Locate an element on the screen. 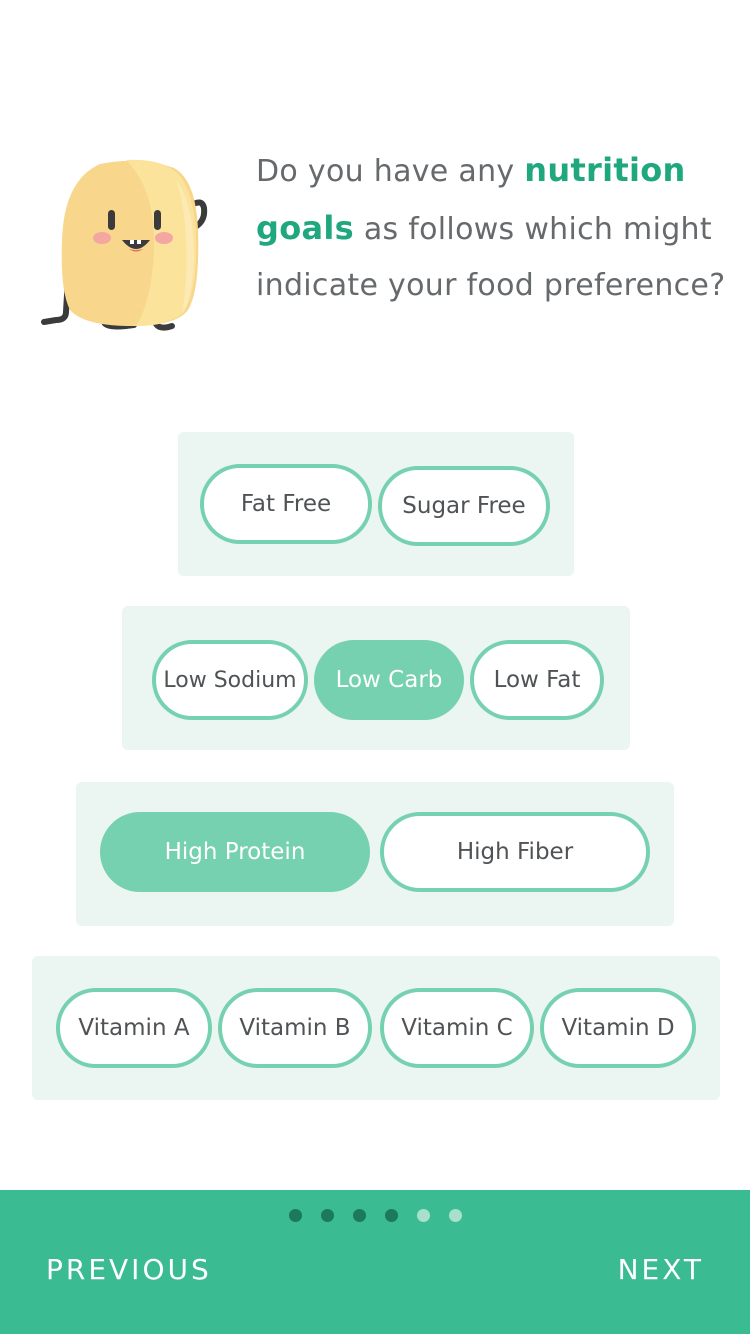  chip-low-sodium: Low Sodium is located at coordinates (230, 680).